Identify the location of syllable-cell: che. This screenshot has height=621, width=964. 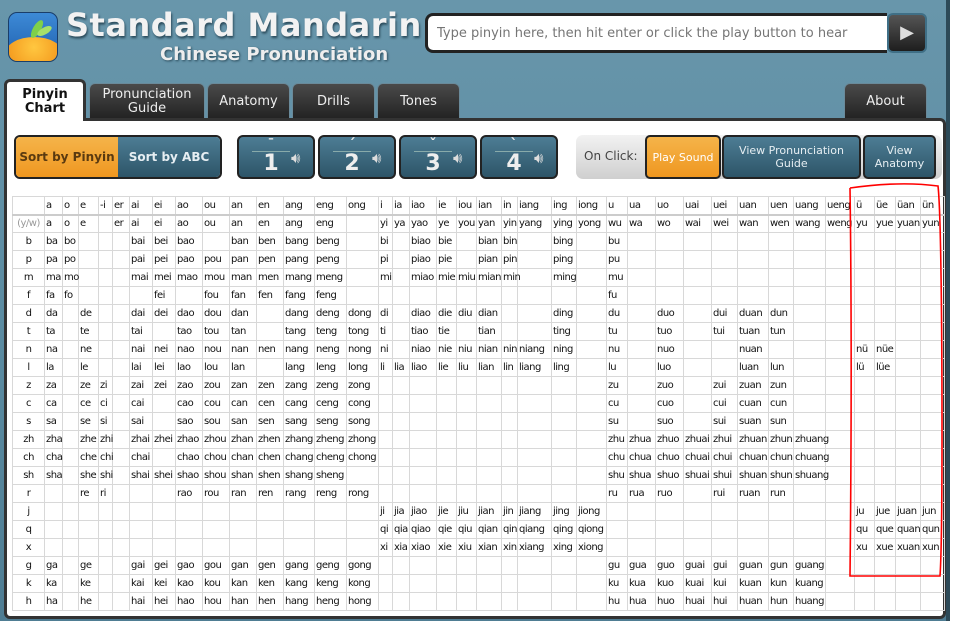
(88, 457).